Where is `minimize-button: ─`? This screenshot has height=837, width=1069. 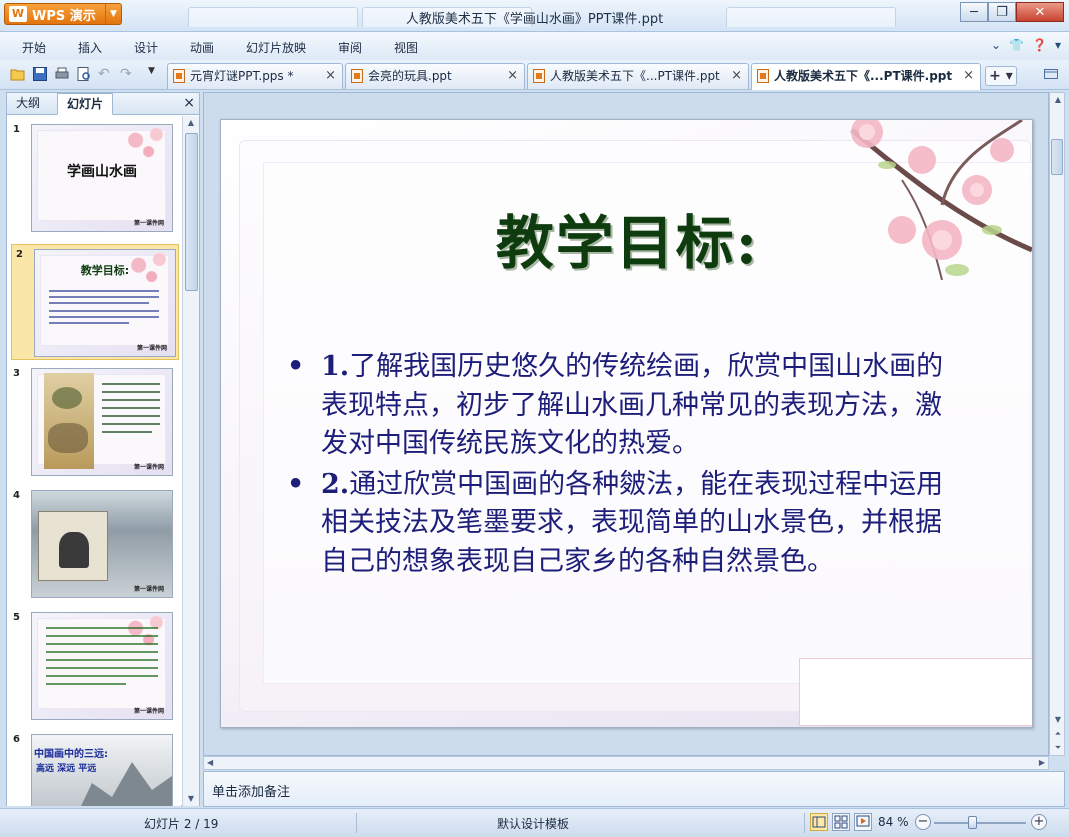 minimize-button: ─ is located at coordinates (974, 12).